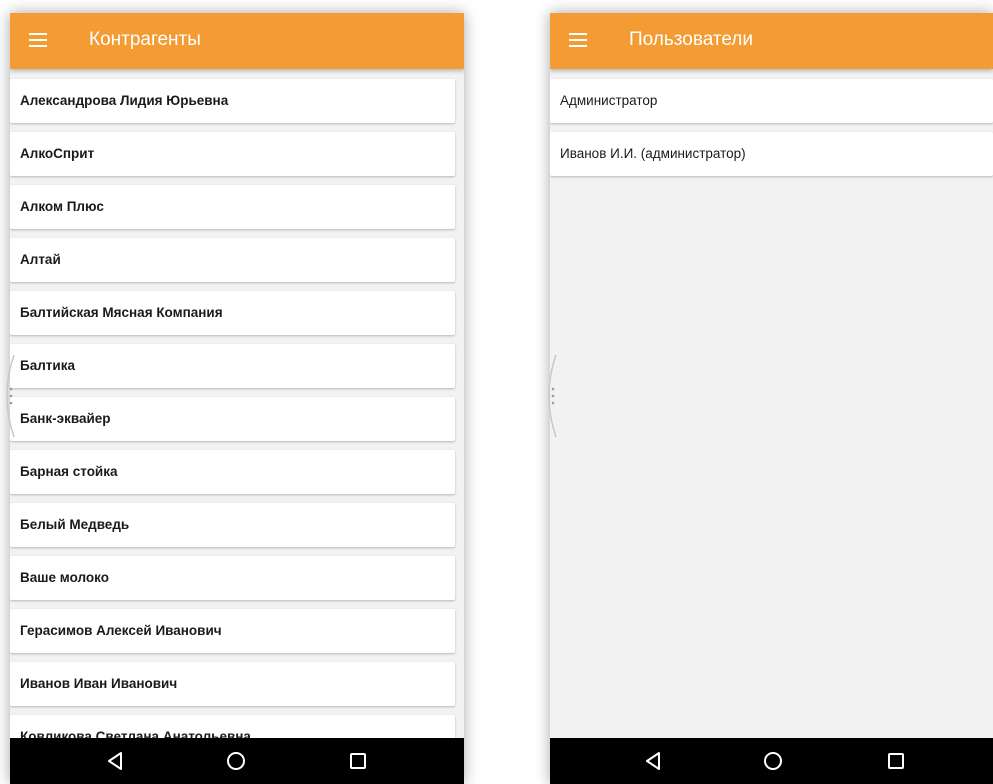  I want to click on app-bar: Контрагенты, so click(237, 41).